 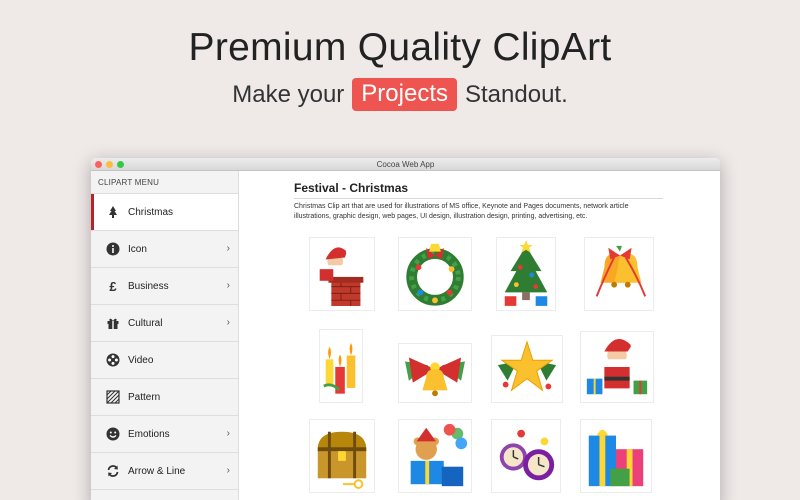 I want to click on sidebar-item-label: Arrow & Line, so click(x=157, y=471).